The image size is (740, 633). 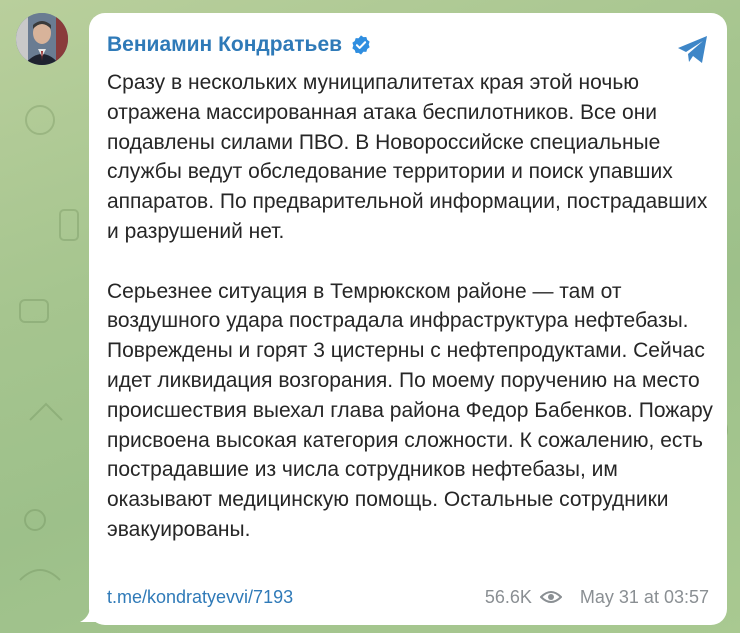 I want to click on post-date: May 31 at 03:57, so click(x=644, y=596).